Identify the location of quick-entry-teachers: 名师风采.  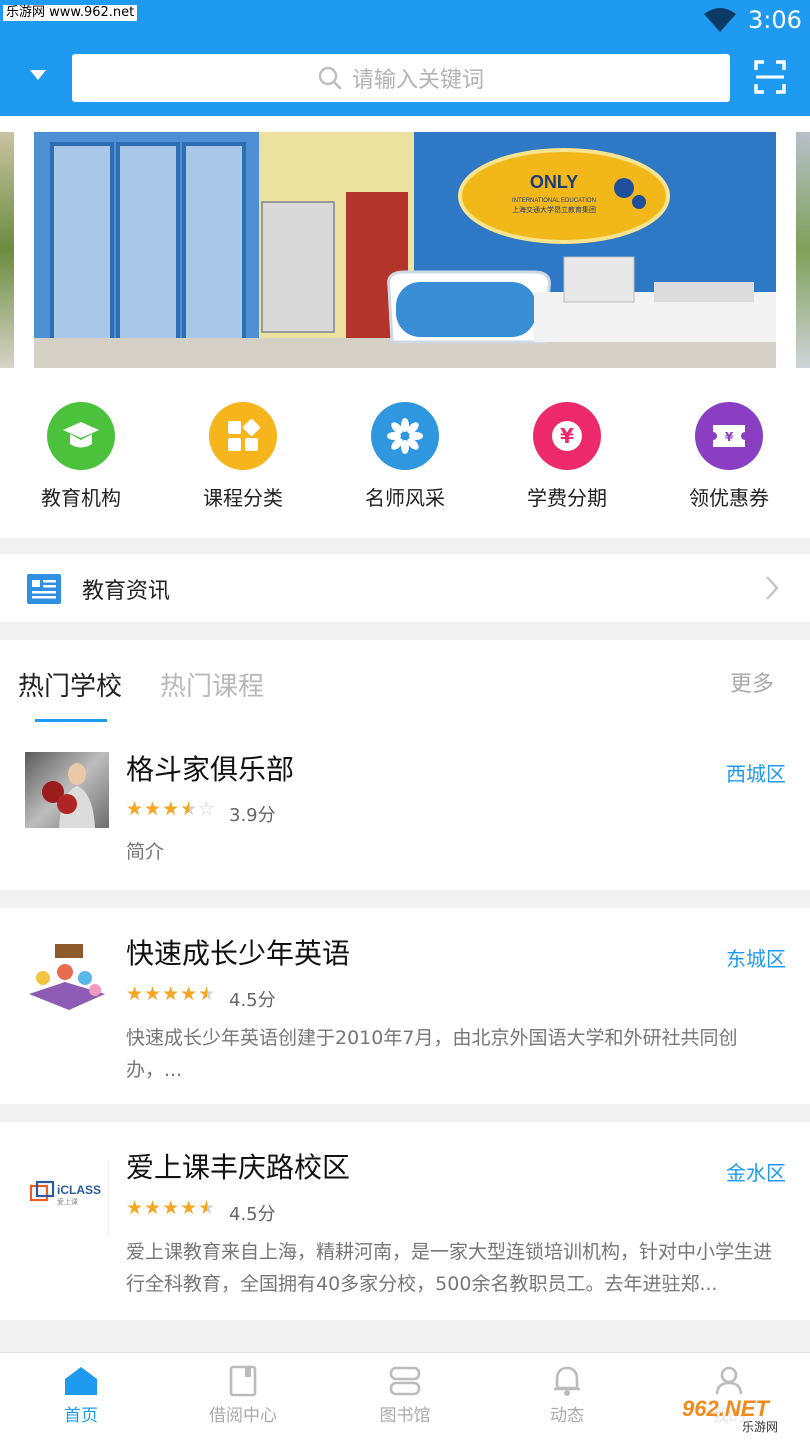
(405, 456).